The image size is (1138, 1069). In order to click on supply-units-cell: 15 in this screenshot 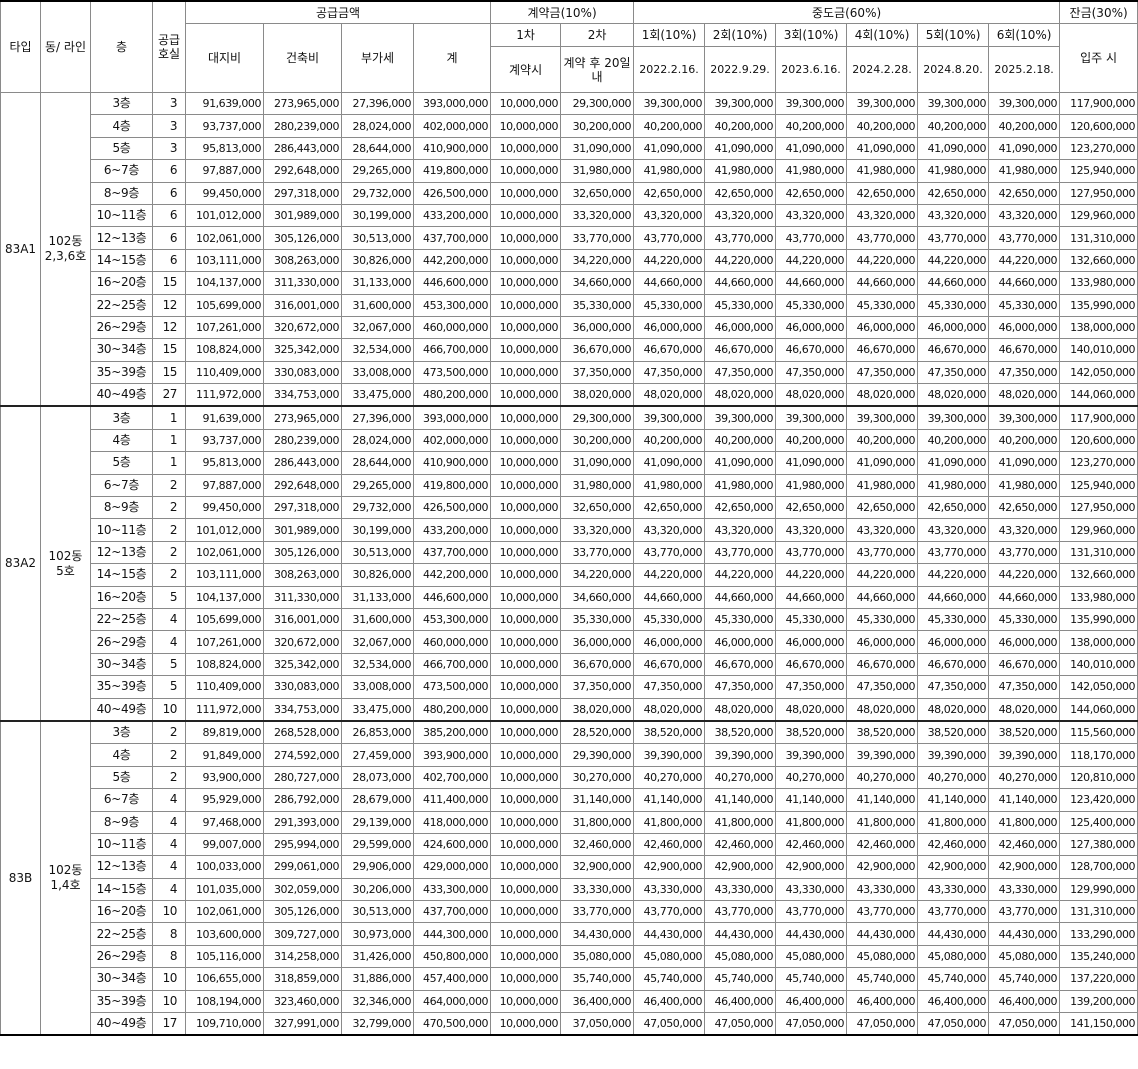, I will do `click(169, 372)`.